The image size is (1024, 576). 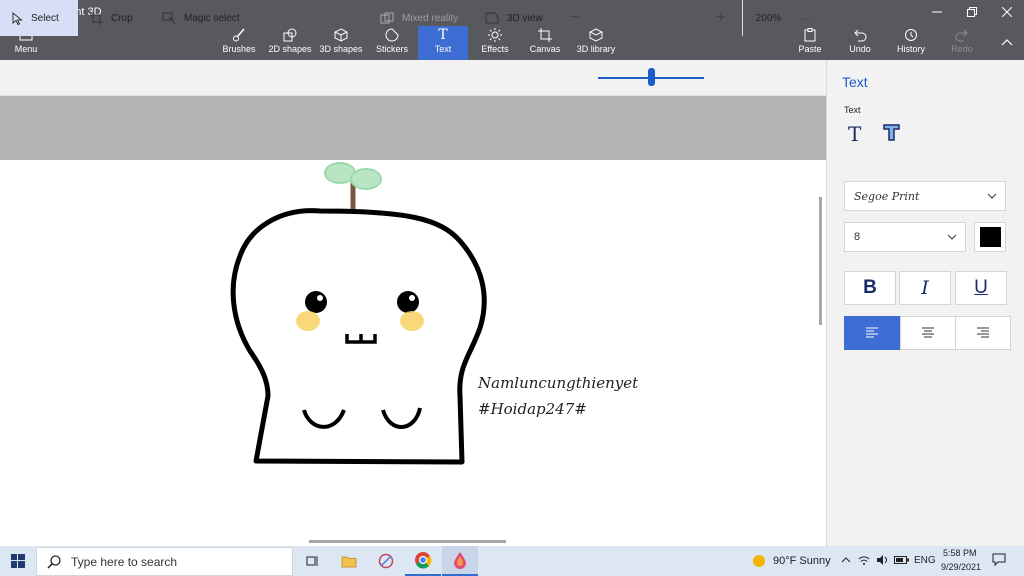 I want to click on task-view-button, so click(x=313, y=561).